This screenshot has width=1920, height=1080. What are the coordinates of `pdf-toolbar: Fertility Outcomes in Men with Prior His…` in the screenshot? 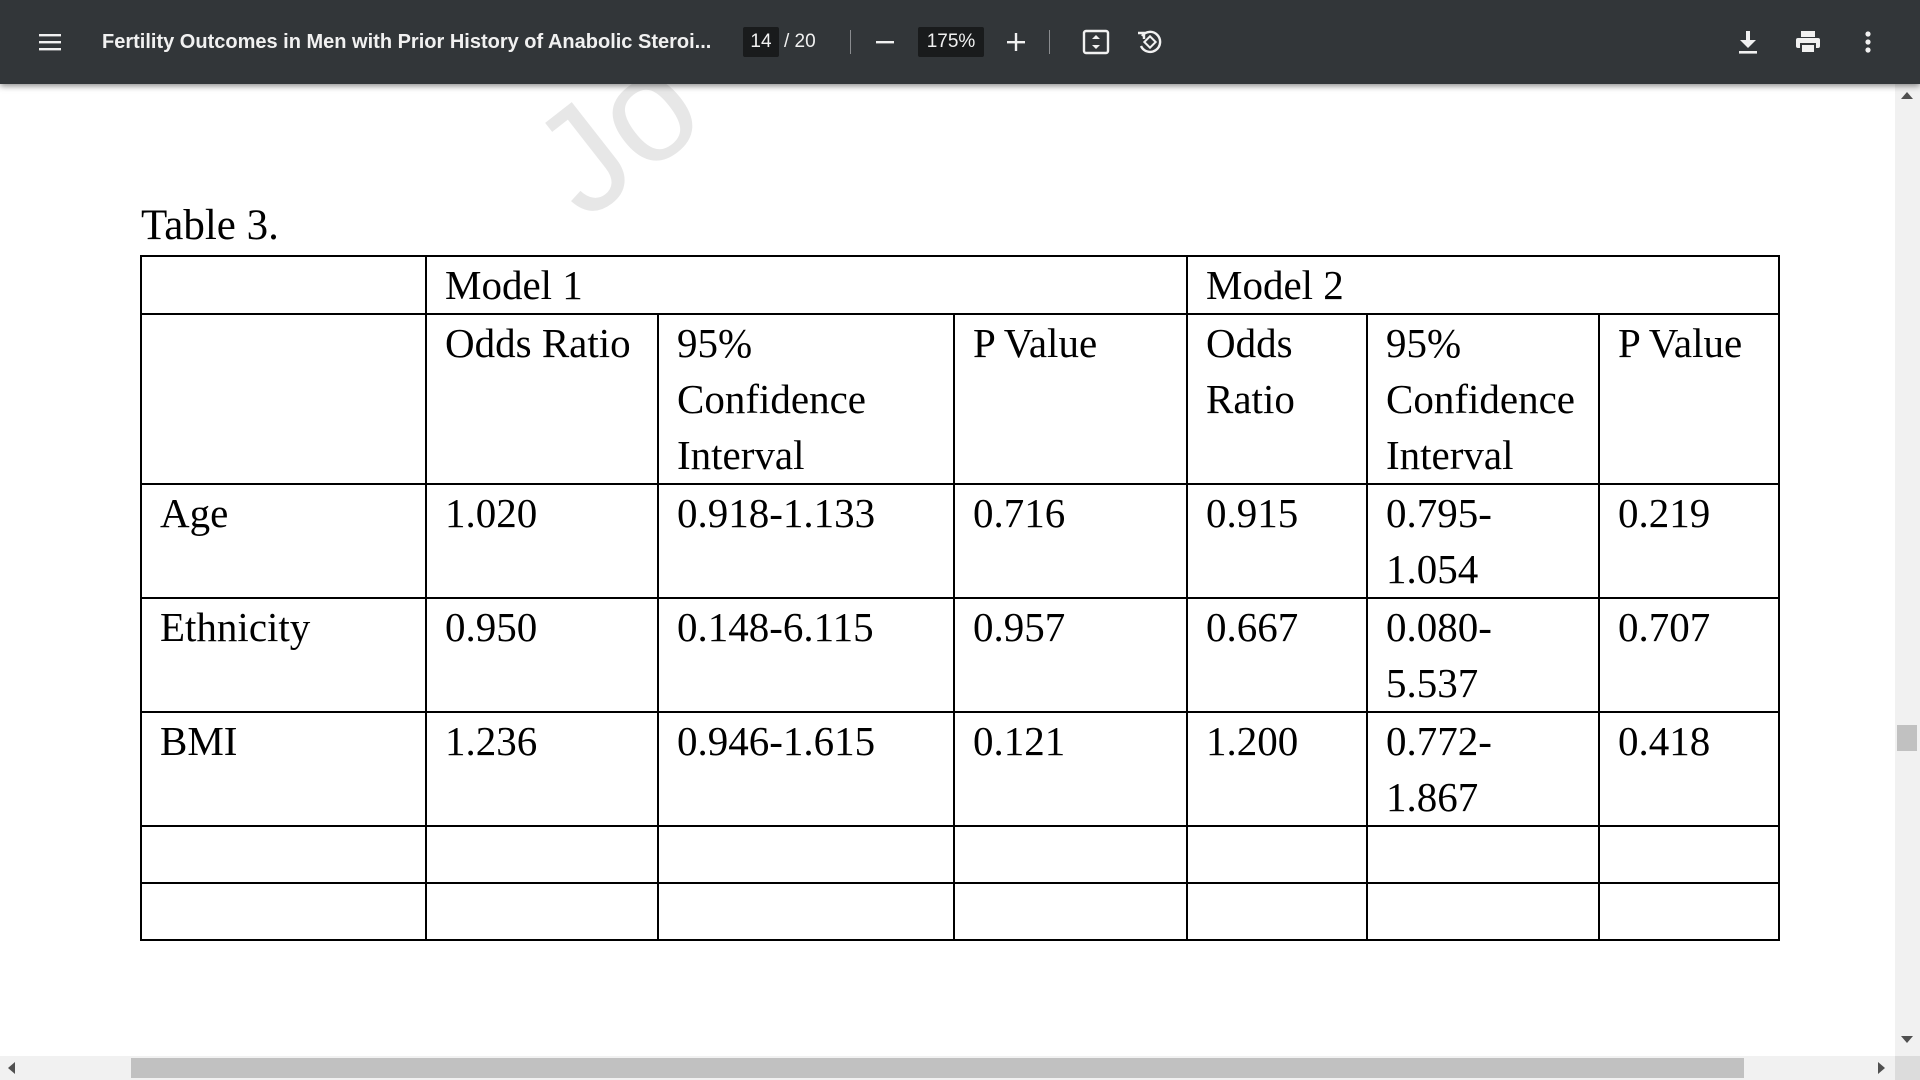 It's located at (960, 42).